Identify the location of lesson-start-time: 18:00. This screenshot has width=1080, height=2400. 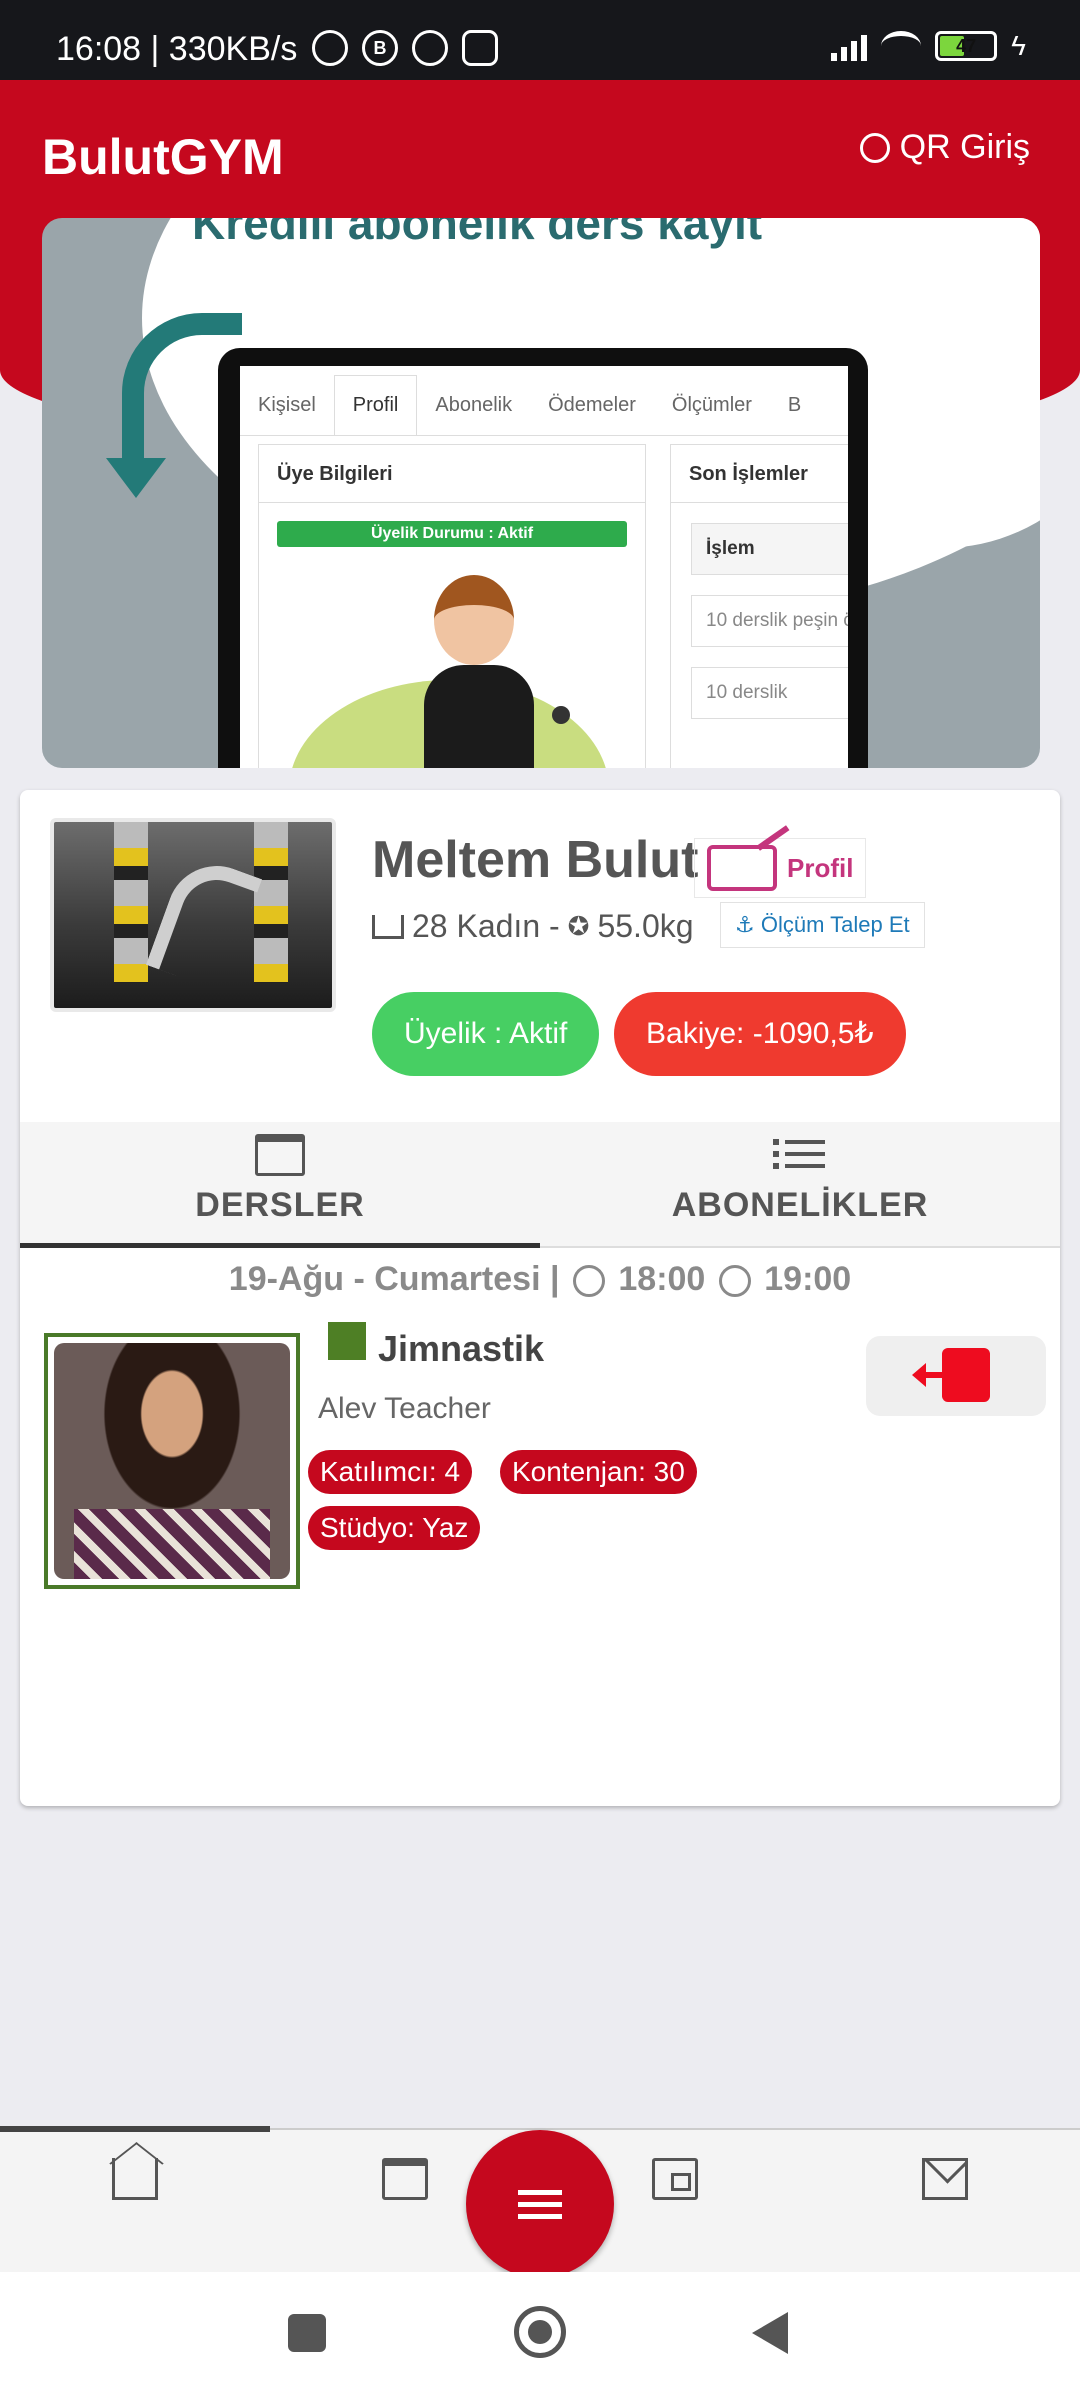
(662, 1279).